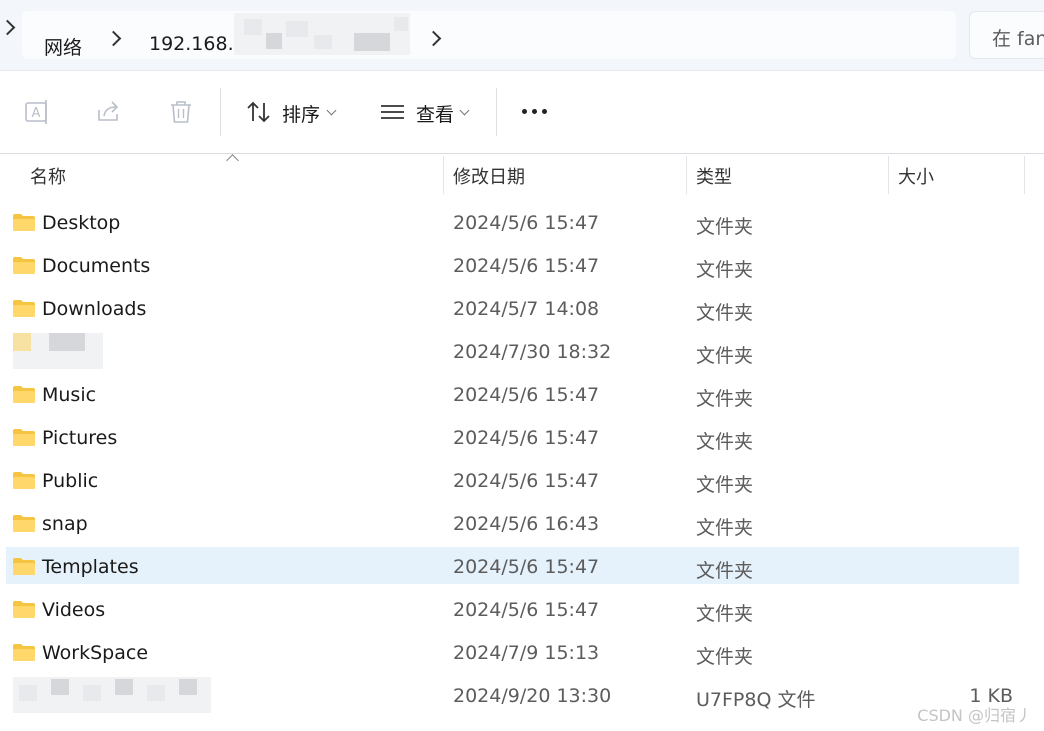 The image size is (1044, 731). I want to click on address-bar: 网络 192.168.1, so click(489, 35).